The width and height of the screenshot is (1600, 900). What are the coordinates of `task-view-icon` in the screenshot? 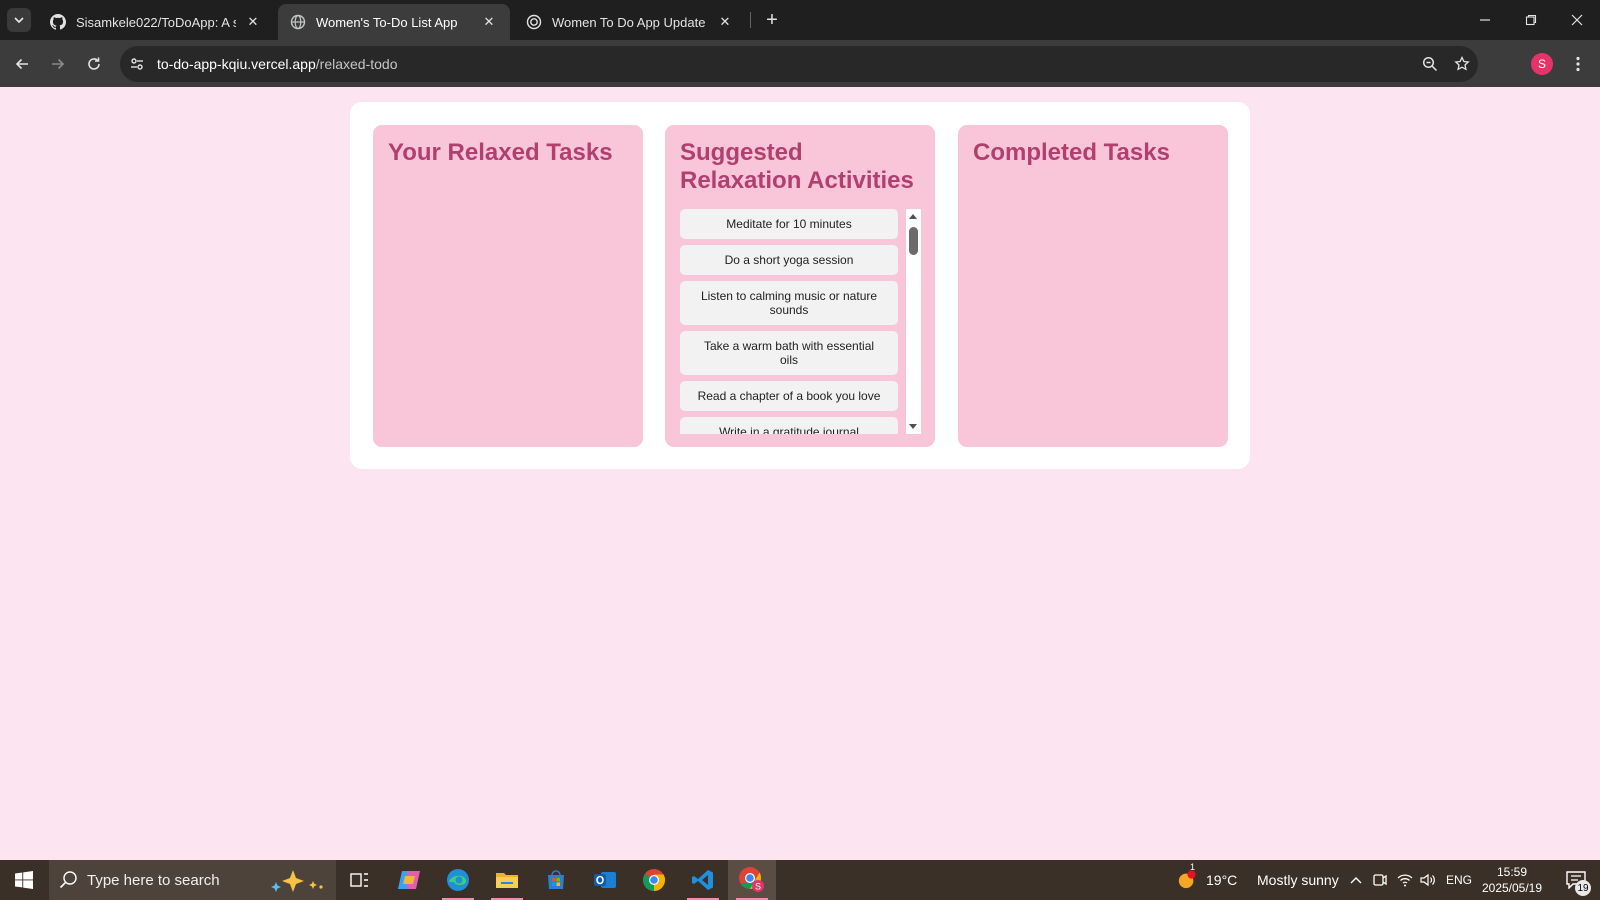 It's located at (359, 880).